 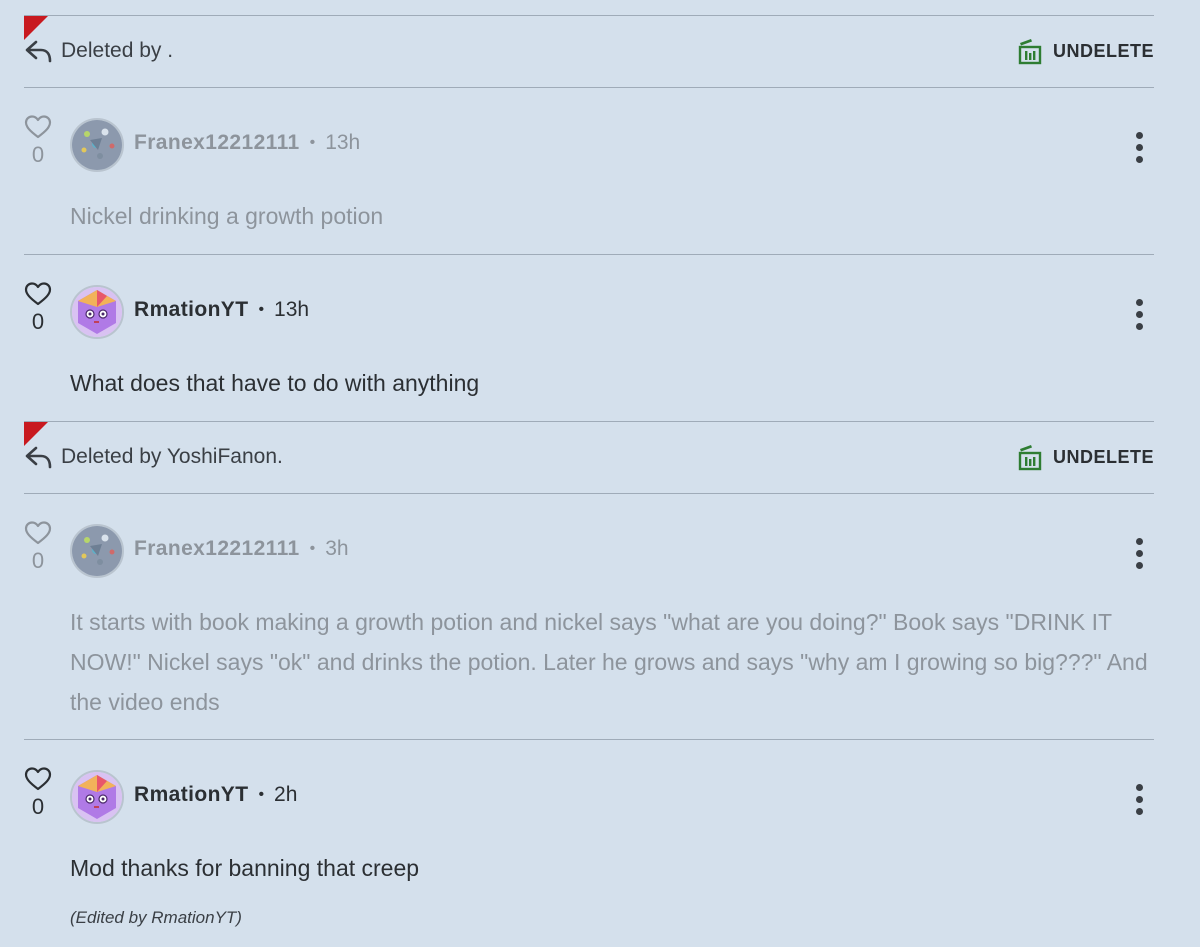 I want to click on comment-meta: RmationYT • 2h, so click(x=215, y=795).